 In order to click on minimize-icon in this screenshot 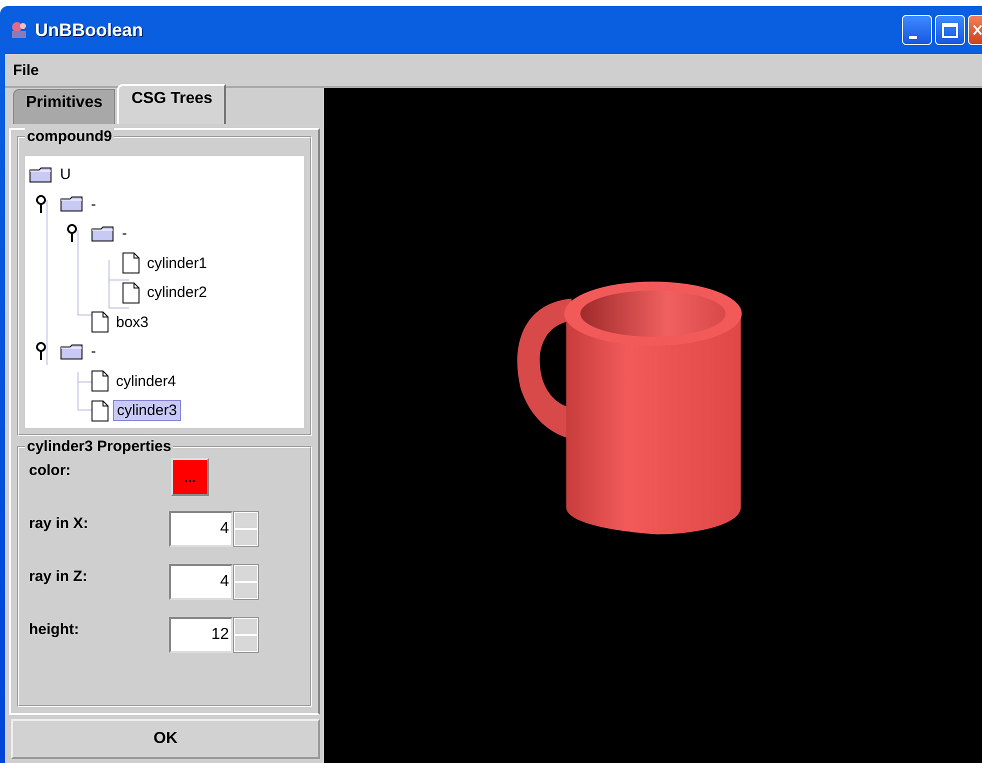, I will do `click(913, 37)`.